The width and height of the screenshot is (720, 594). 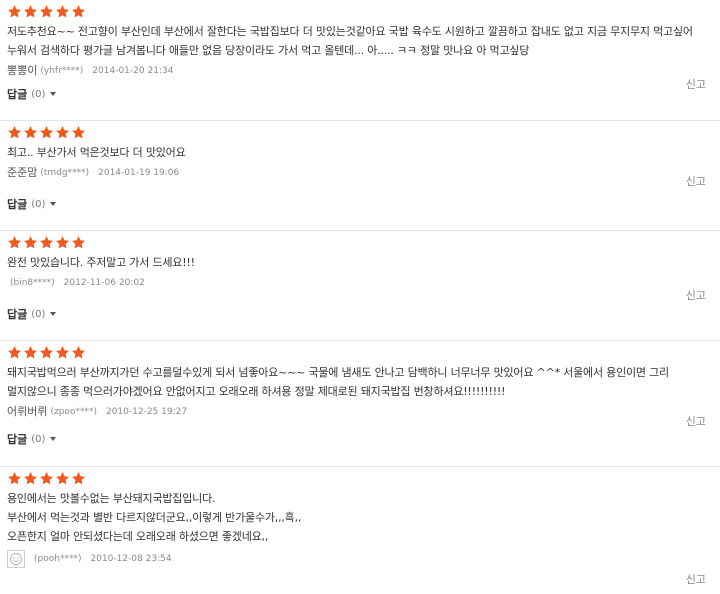 I want to click on review-text-line: 오픈한지 얼마 안되셨다는데 오래오래 하셨으면 좋겠네요,,, so click(x=138, y=536).